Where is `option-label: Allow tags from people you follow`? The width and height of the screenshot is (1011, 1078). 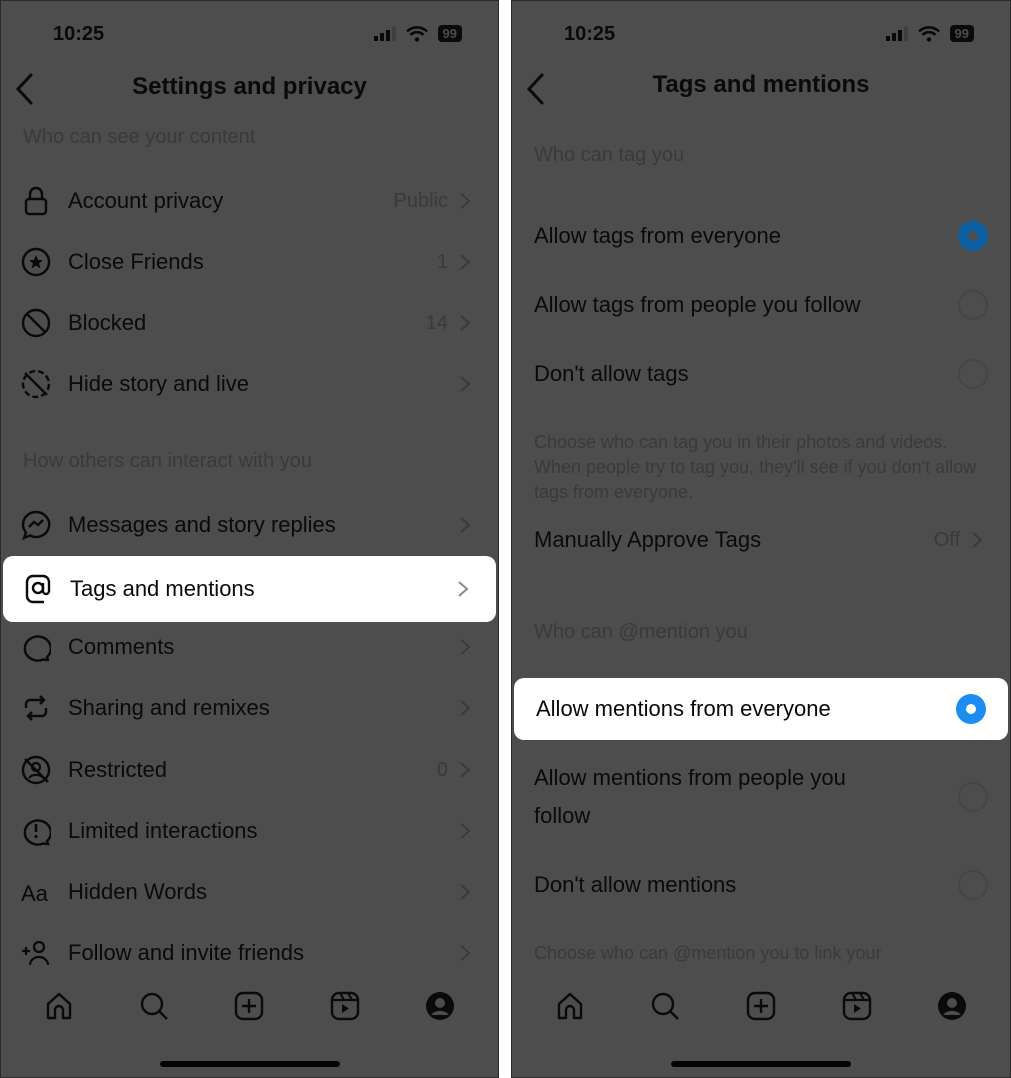 option-label: Allow tags from people you follow is located at coordinates (697, 304).